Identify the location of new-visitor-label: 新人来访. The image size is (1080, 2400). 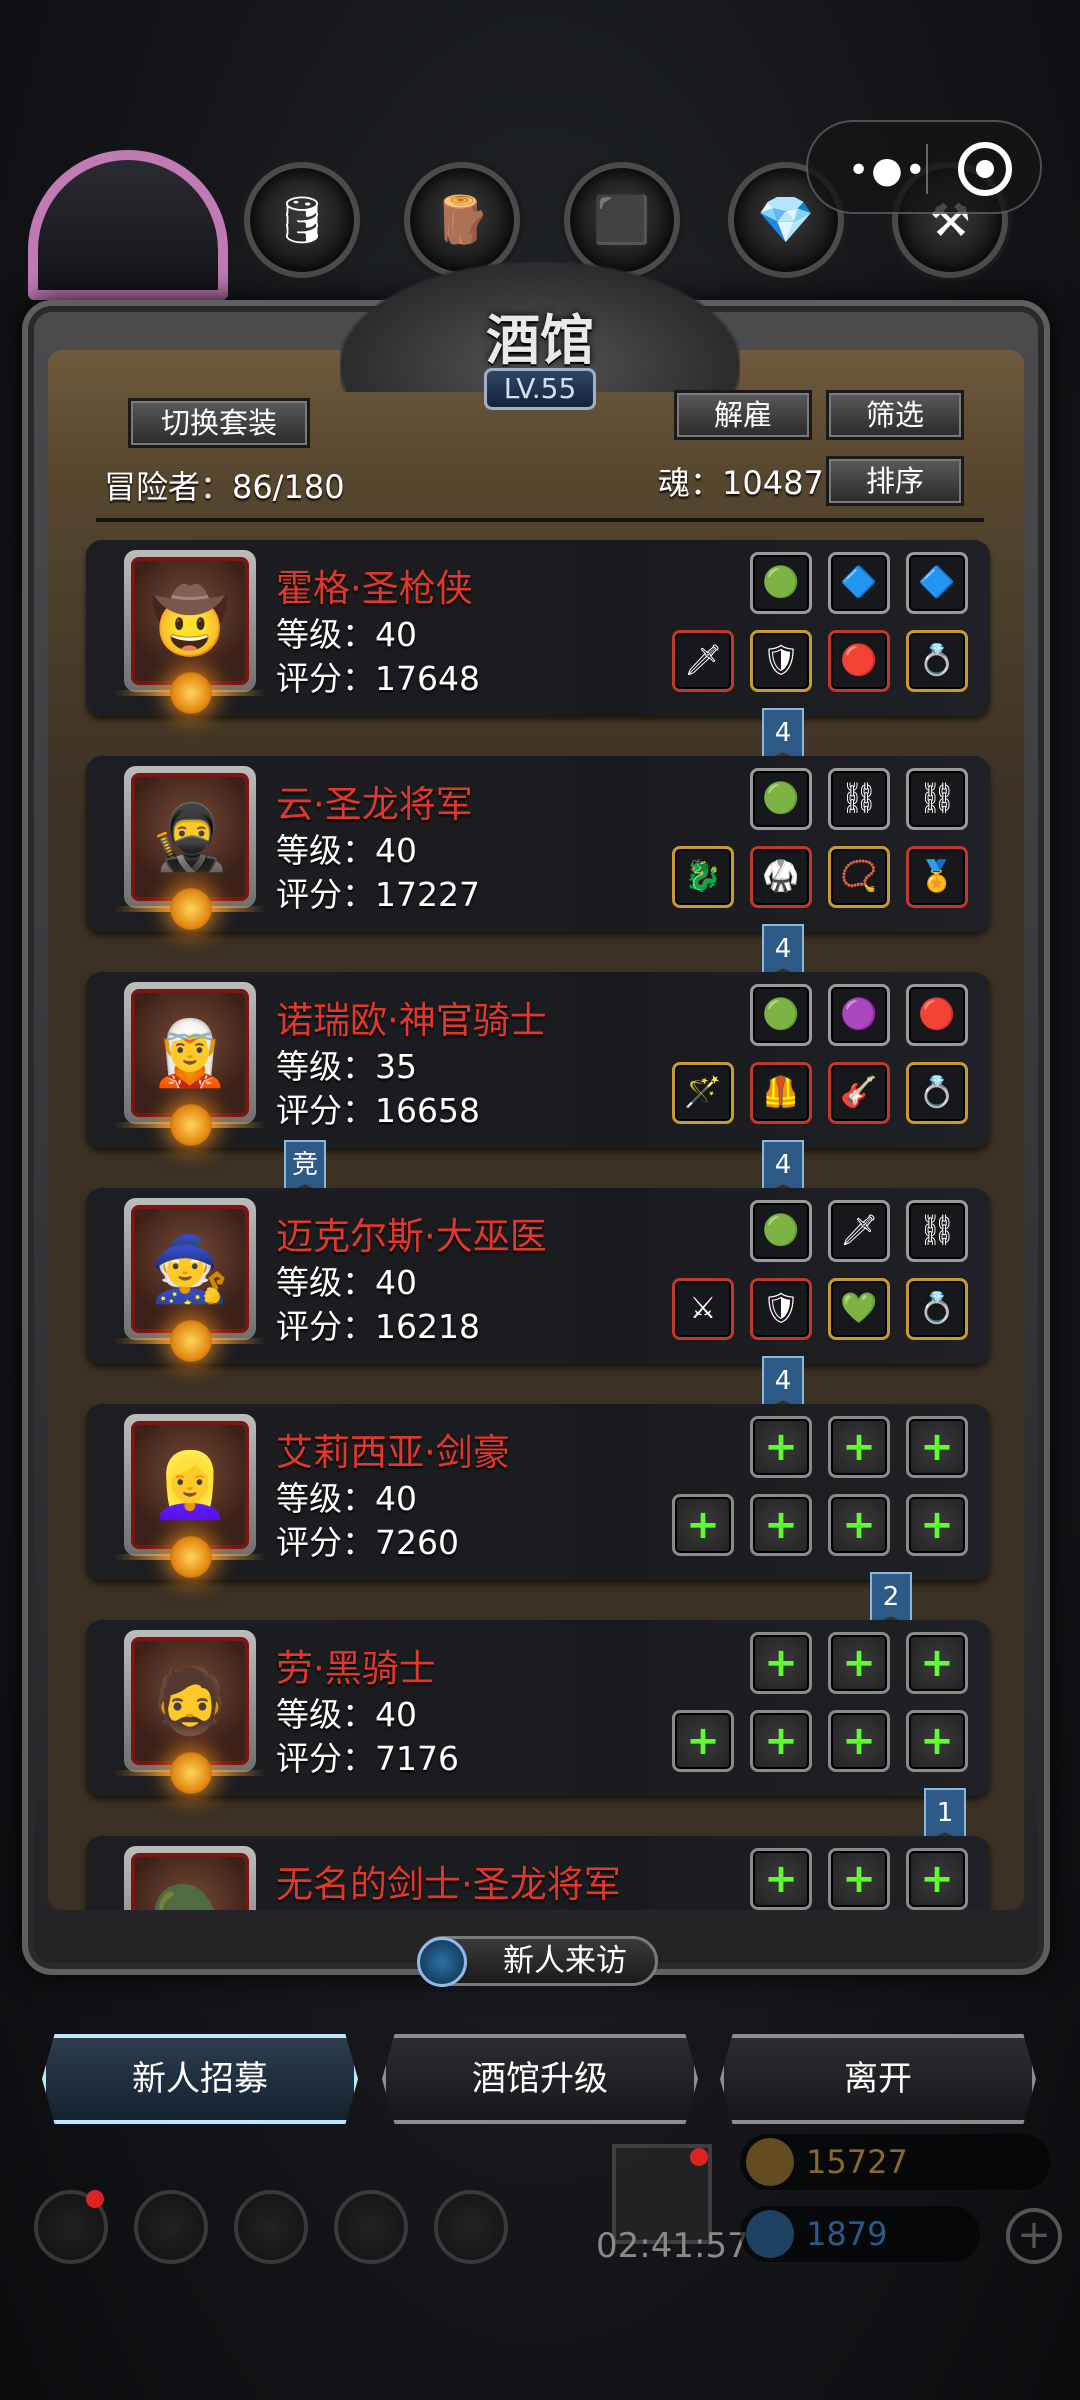
(565, 1961).